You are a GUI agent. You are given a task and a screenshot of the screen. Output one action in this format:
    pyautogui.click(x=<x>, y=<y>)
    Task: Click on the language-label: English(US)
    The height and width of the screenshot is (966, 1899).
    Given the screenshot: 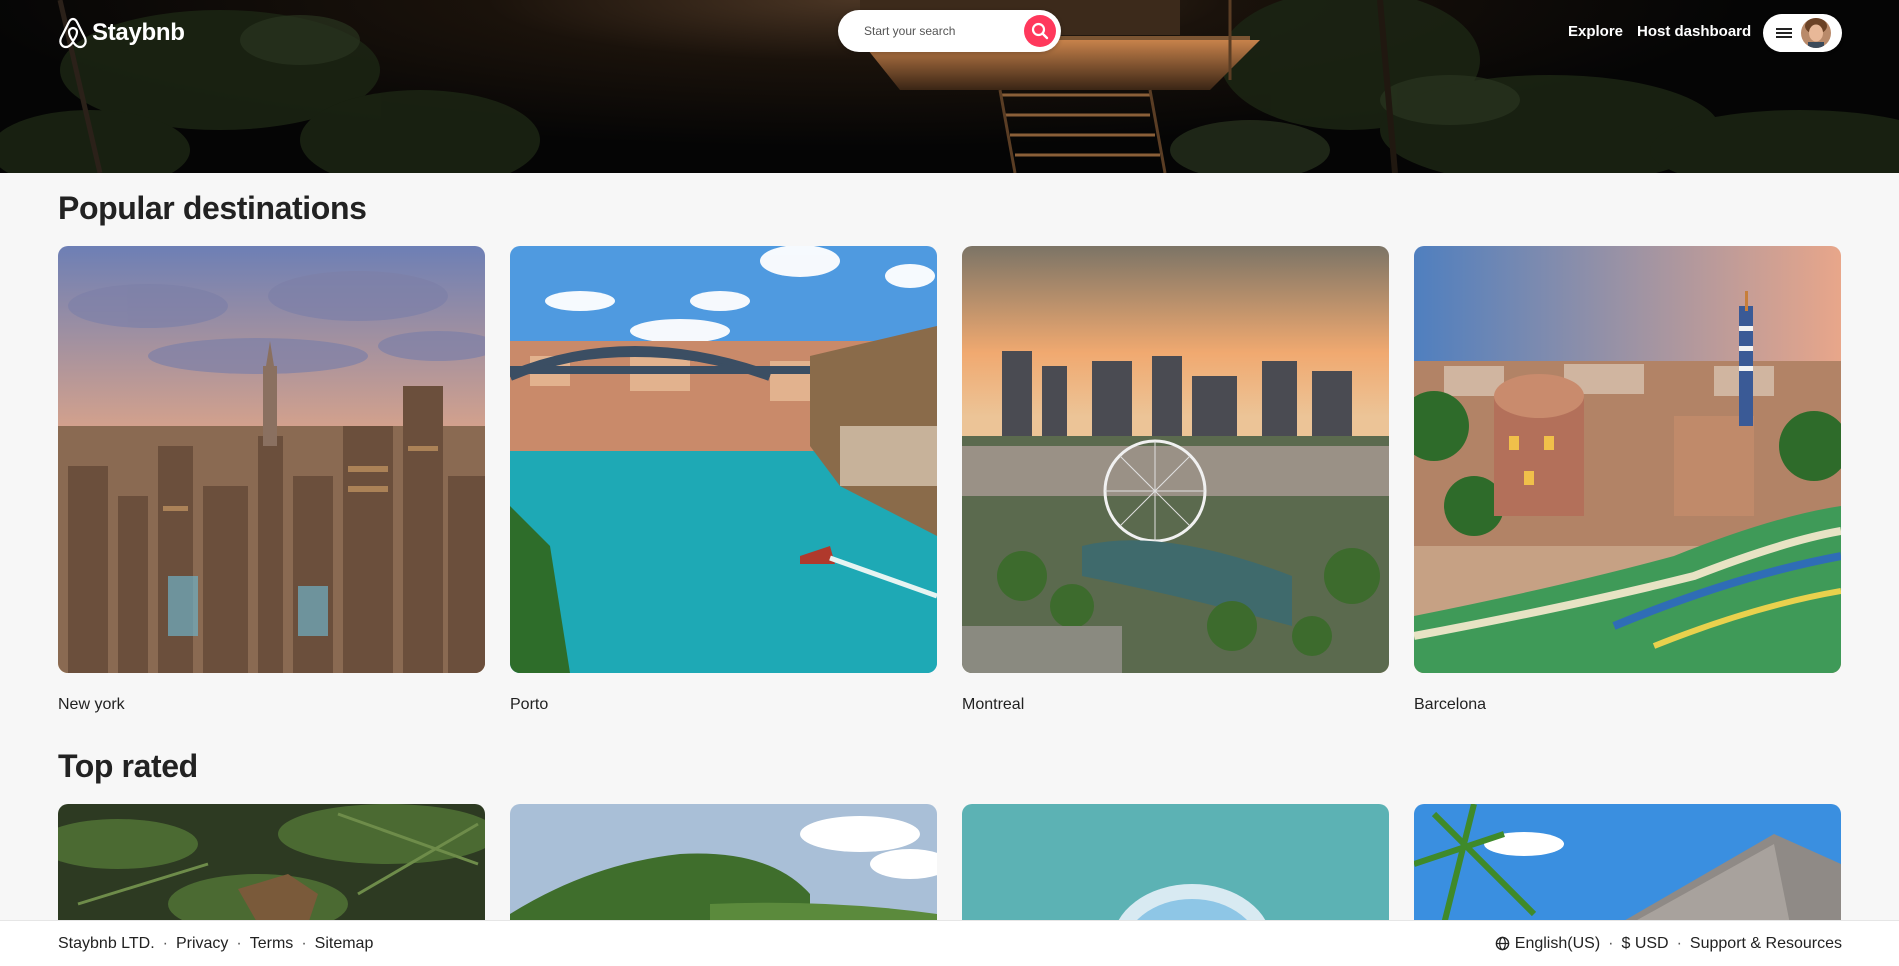 What is the action you would take?
    pyautogui.click(x=1557, y=943)
    